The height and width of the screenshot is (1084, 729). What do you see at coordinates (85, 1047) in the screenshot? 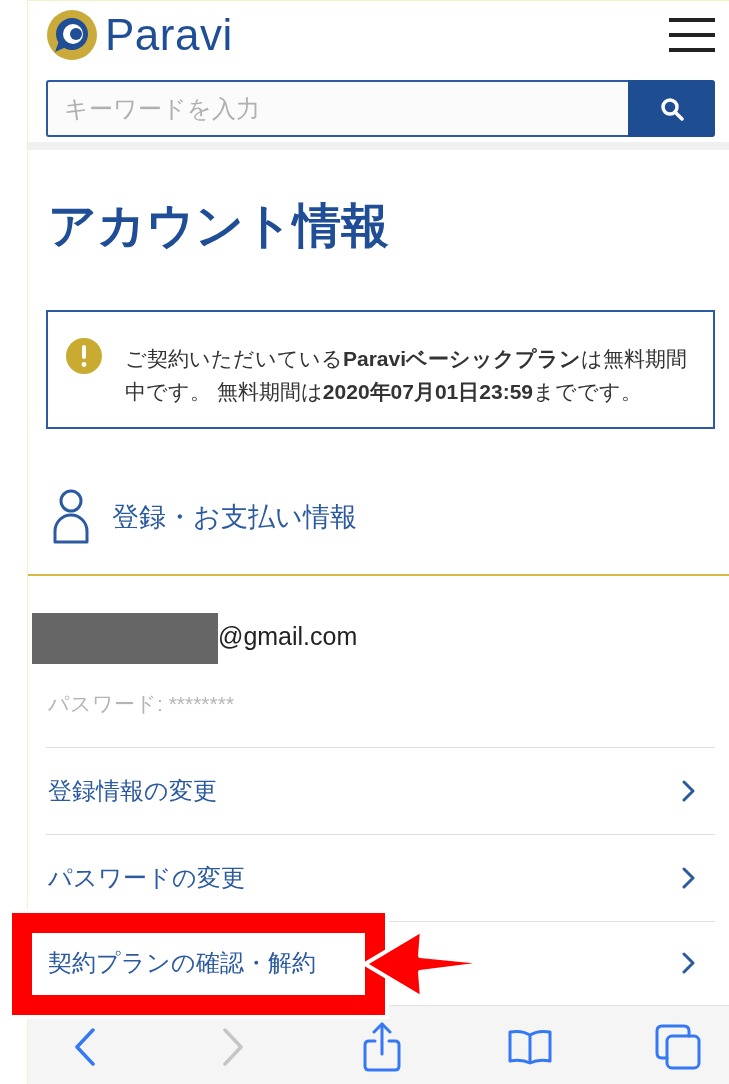
I see `chevron-left-icon` at bounding box center [85, 1047].